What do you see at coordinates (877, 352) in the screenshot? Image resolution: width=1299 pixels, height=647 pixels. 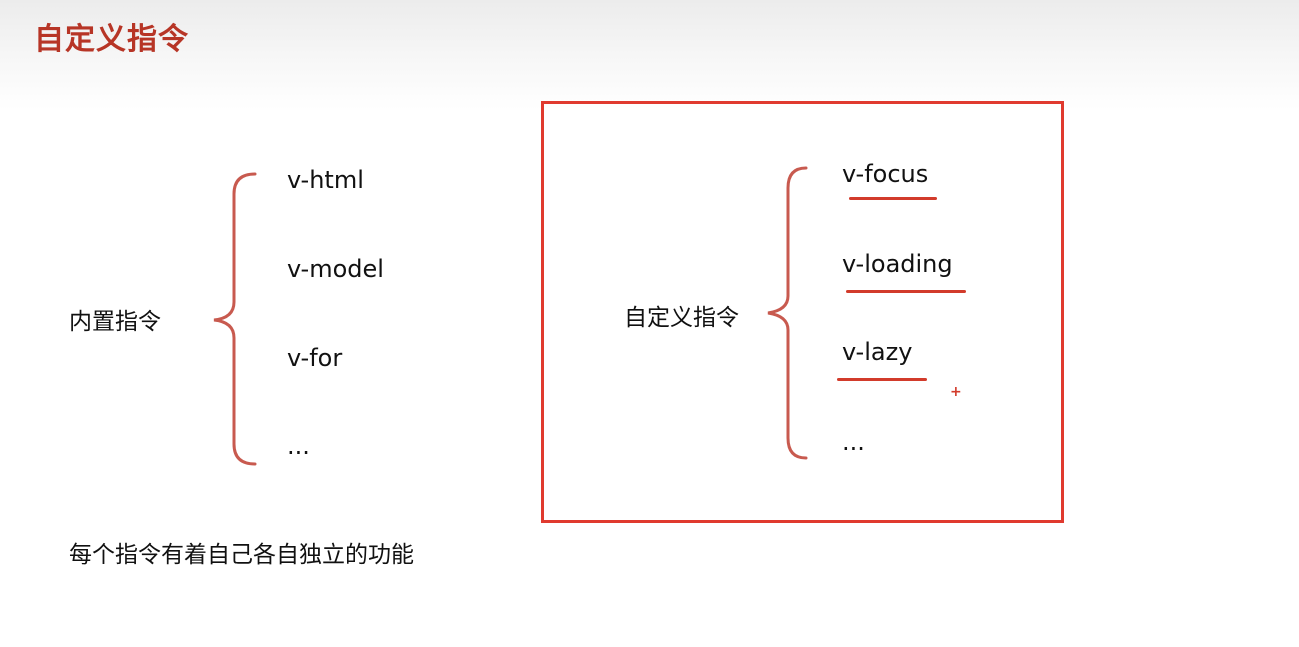 I see `custom-item-v-lazy: v-lazy` at bounding box center [877, 352].